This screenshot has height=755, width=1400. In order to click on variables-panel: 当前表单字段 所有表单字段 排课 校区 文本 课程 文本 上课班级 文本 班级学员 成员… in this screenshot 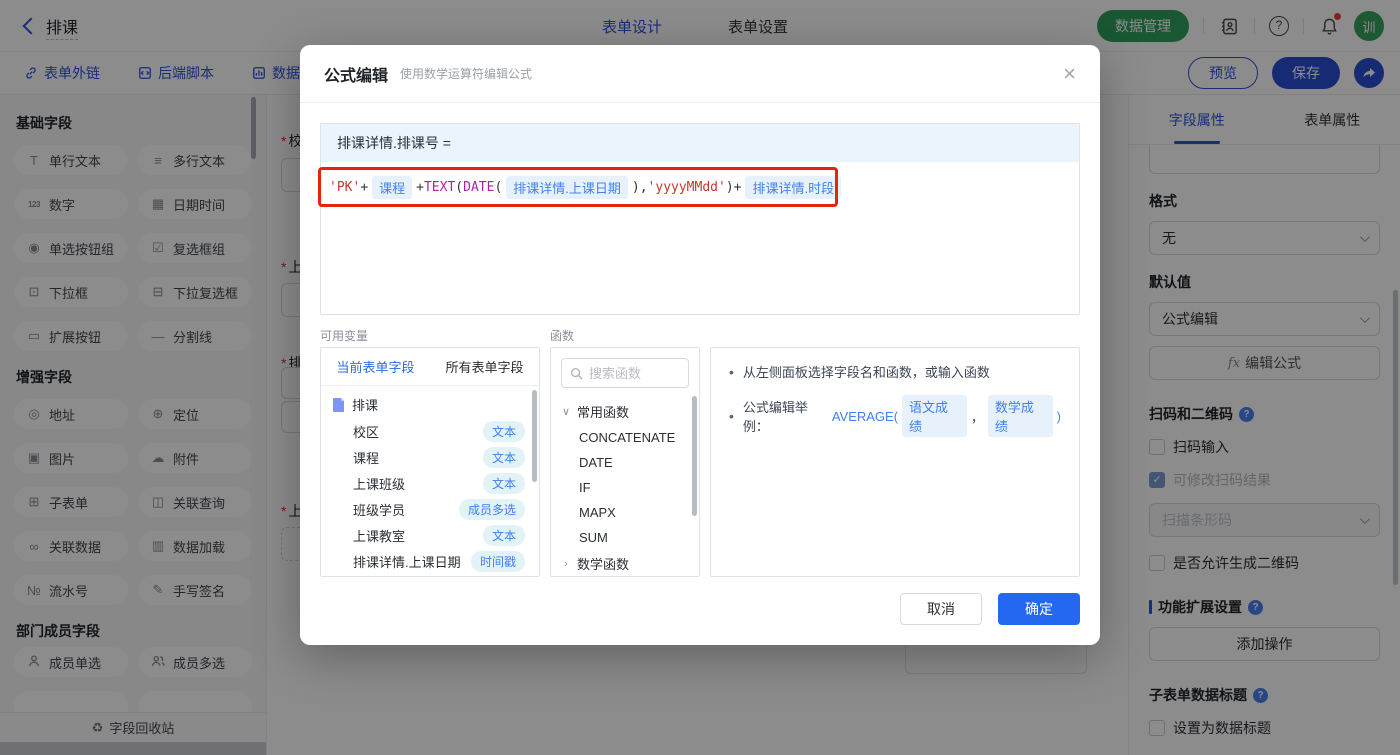, I will do `click(430, 462)`.